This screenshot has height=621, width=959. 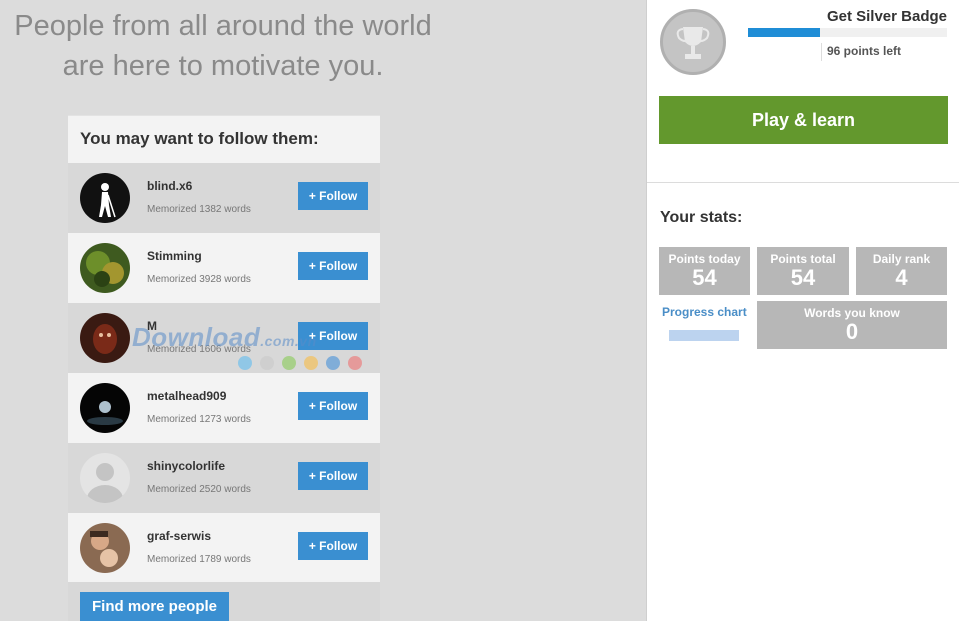 I want to click on follow-panel-title: You may want to follow them:, so click(x=224, y=139).